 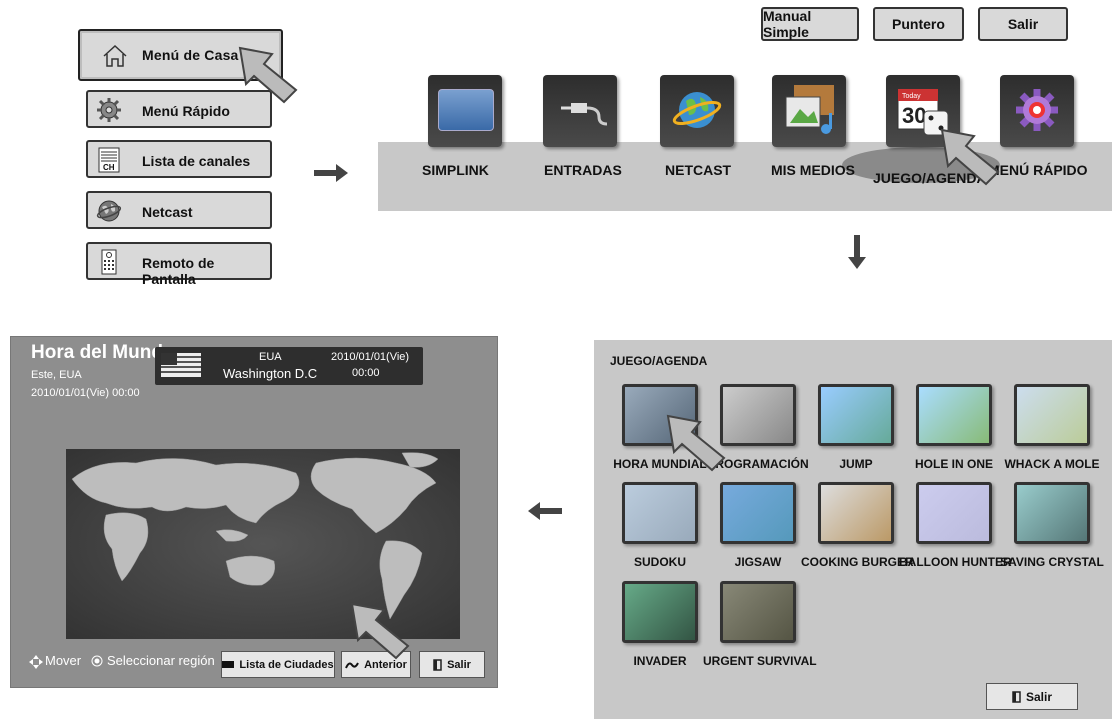 What do you see at coordinates (813, 170) in the screenshot?
I see `bar-item-label: MIS MEDIOS` at bounding box center [813, 170].